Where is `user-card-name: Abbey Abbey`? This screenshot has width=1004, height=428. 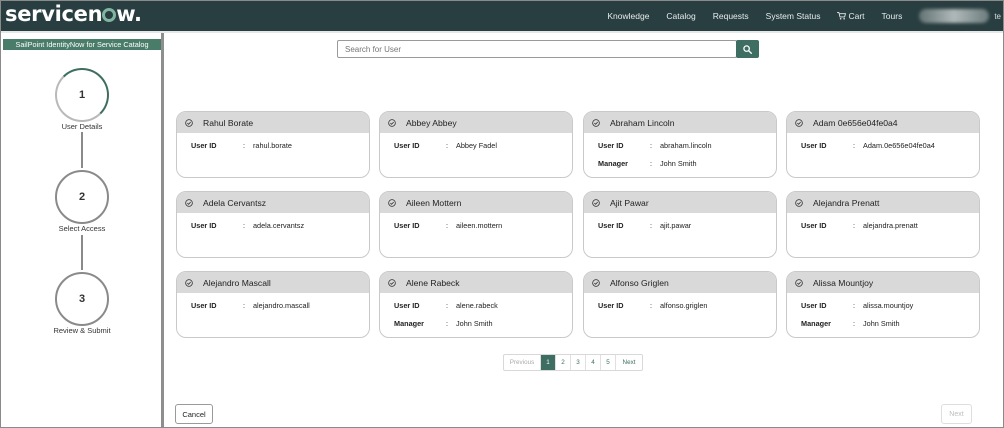 user-card-name: Abbey Abbey is located at coordinates (431, 122).